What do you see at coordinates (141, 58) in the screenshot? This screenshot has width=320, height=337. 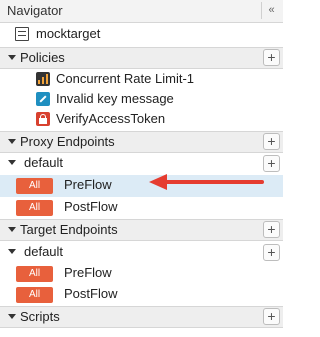 I see `section-policies: Policies +` at bounding box center [141, 58].